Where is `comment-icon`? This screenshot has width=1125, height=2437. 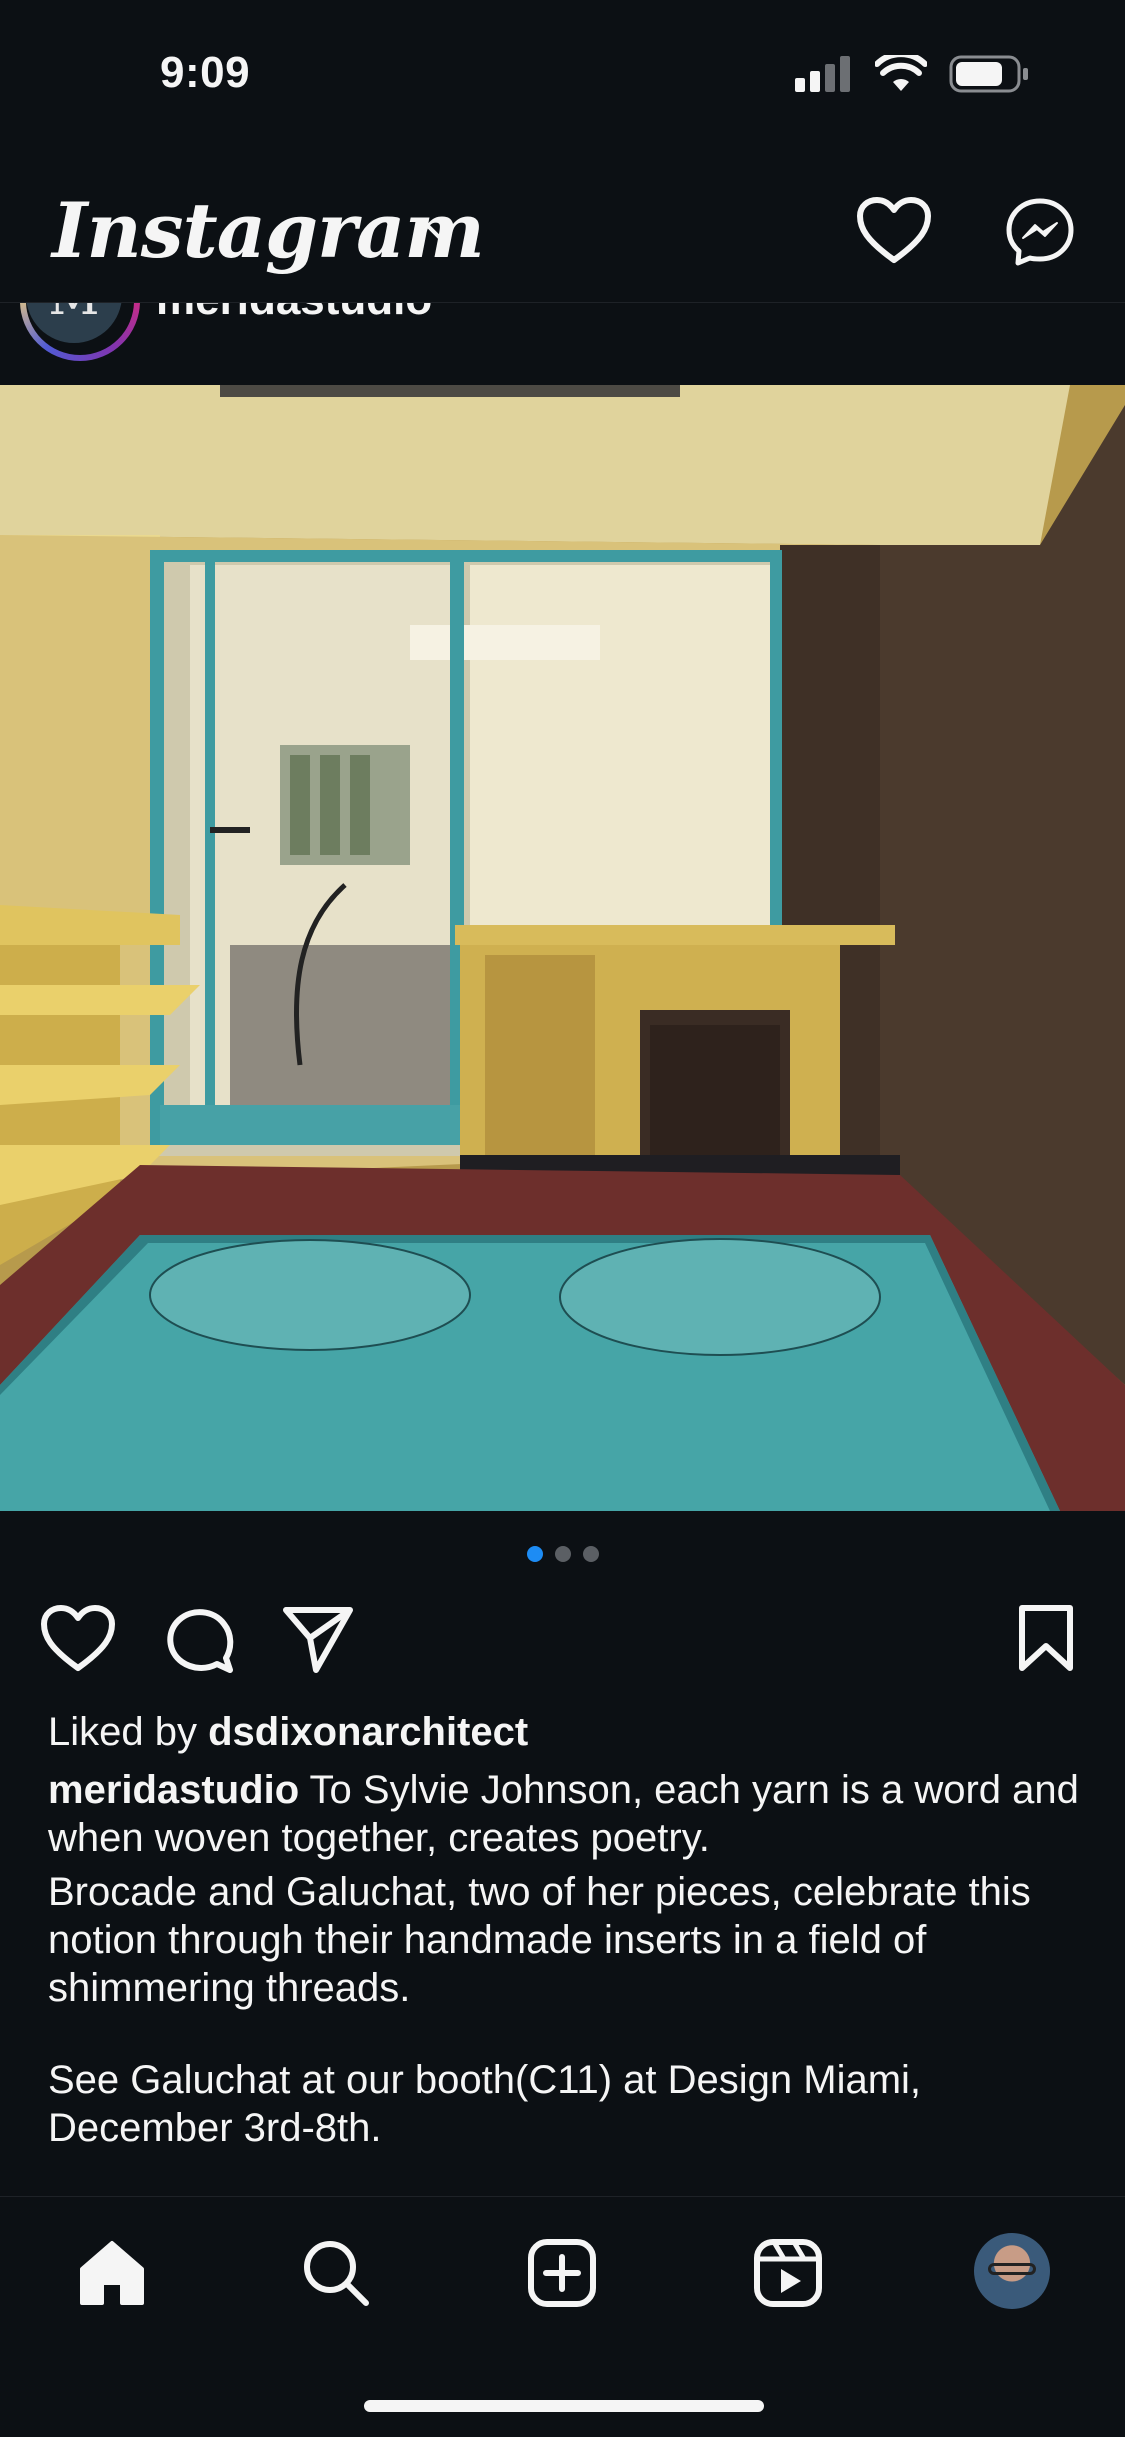
comment-icon is located at coordinates (200, 1640).